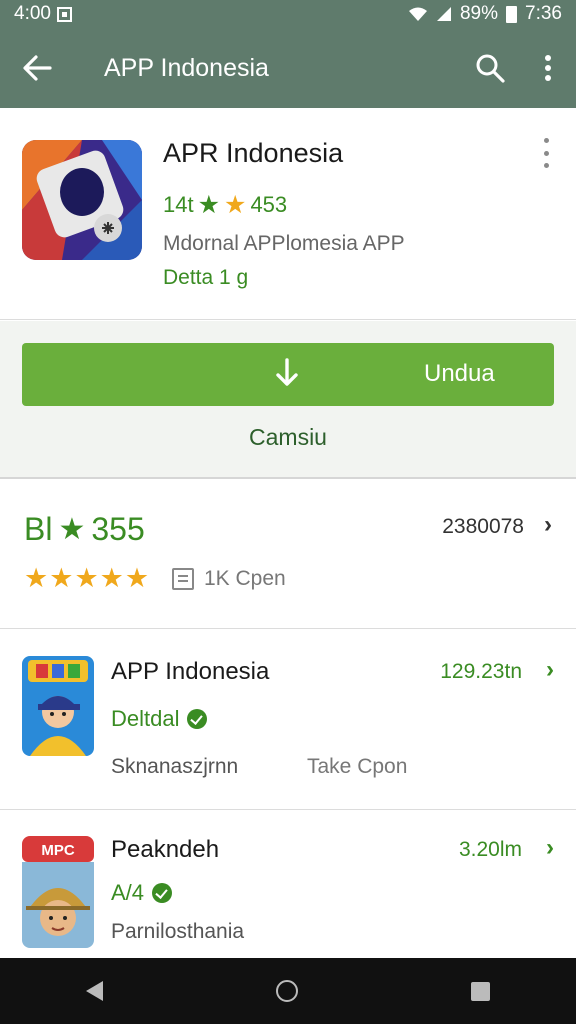 The image size is (576, 1024). Describe the element at coordinates (357, 766) in the screenshot. I see `list-item-meta-secondary: Take Cpon` at that location.